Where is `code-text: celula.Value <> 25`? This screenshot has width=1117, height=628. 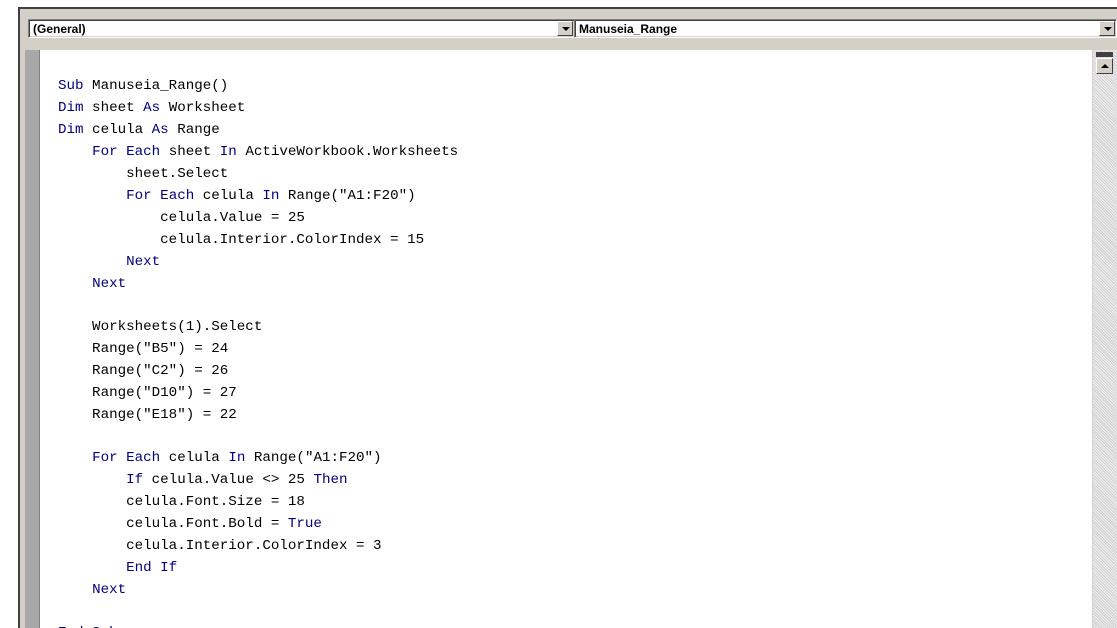 code-text: celula.Value <> 25 is located at coordinates (228, 480).